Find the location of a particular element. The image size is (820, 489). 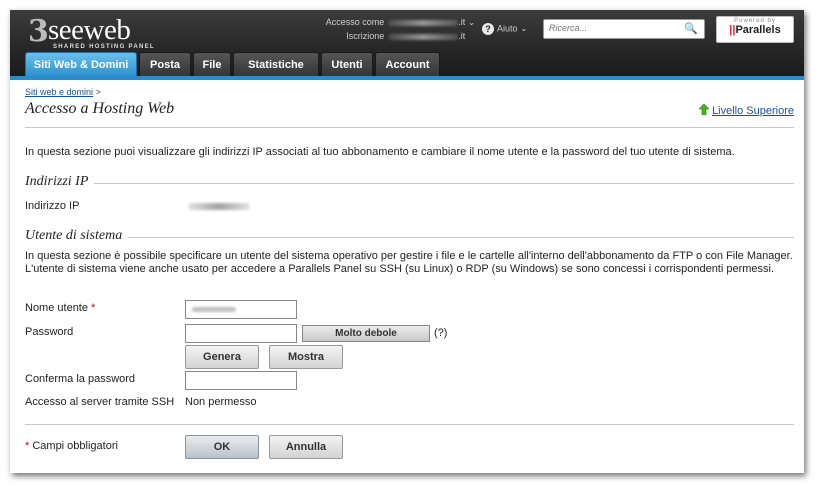

confirm-password-field is located at coordinates (241, 380).